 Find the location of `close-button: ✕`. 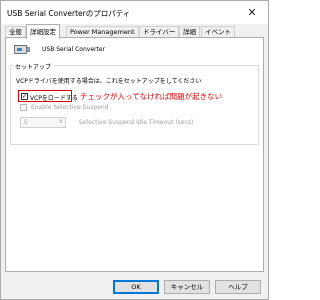

close-button: ✕ is located at coordinates (252, 12).